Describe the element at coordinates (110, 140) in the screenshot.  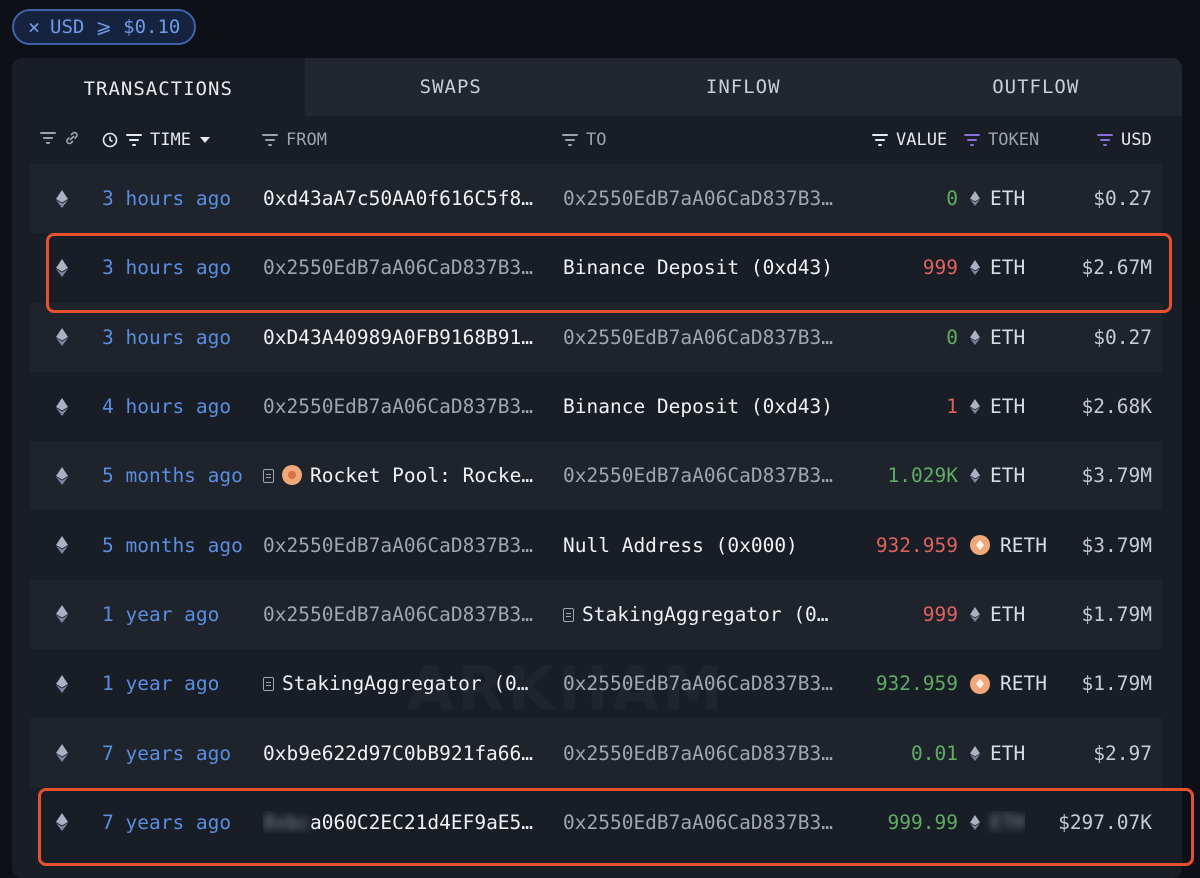
I see `clock-icon` at that location.